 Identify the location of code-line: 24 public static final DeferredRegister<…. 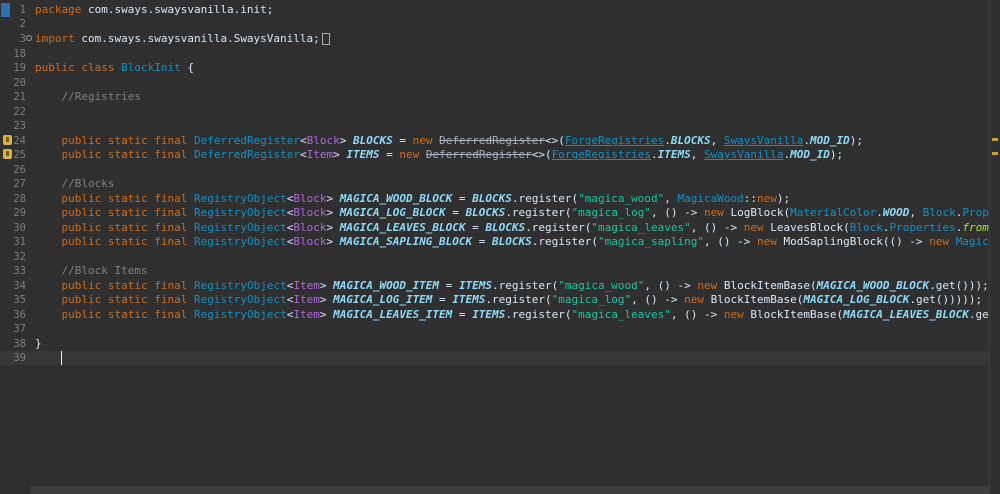
(495, 141).